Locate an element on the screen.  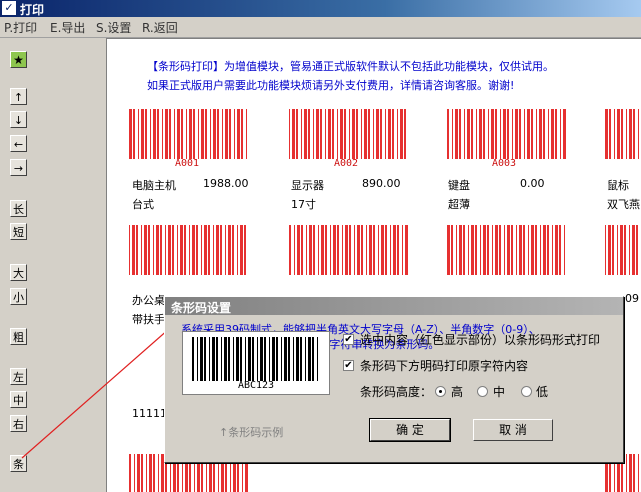
longer-button: 长 is located at coordinates (18, 208).